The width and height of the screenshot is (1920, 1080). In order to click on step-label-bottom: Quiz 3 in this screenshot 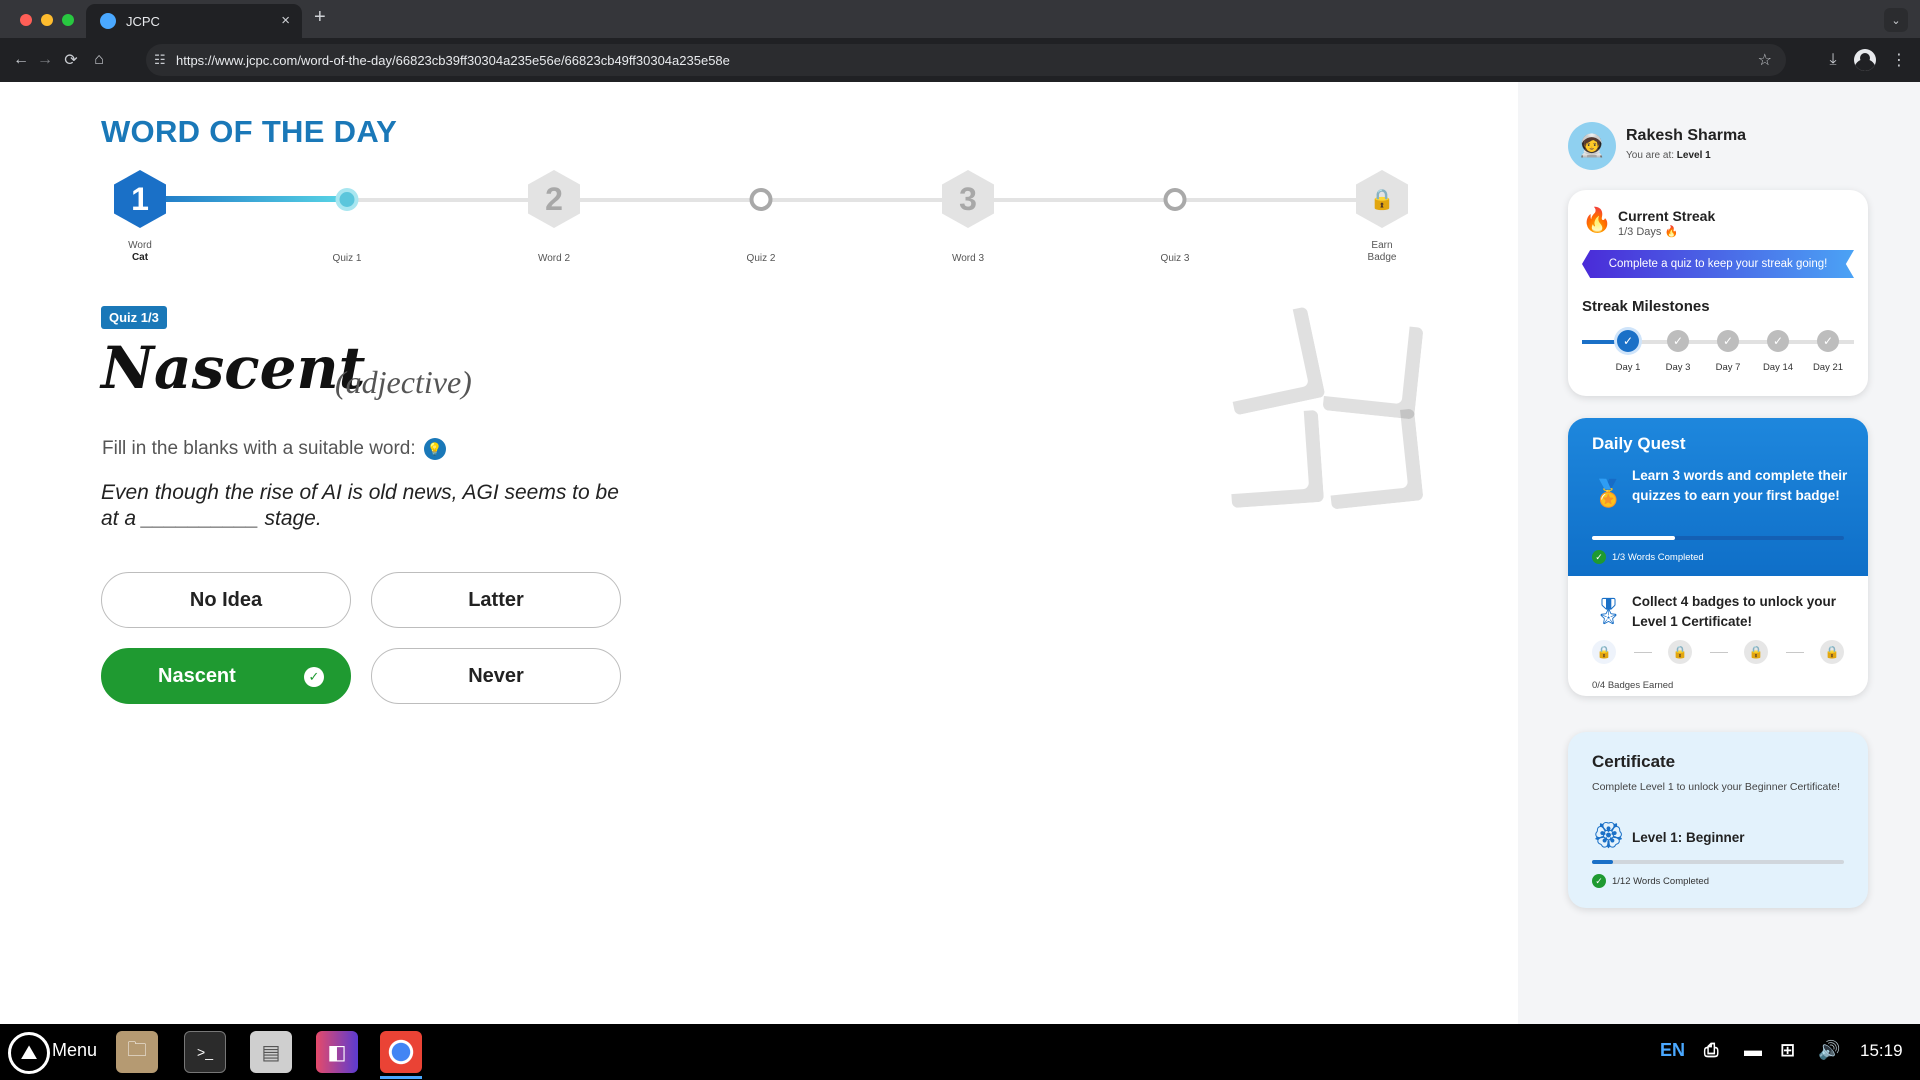, I will do `click(1175, 258)`.